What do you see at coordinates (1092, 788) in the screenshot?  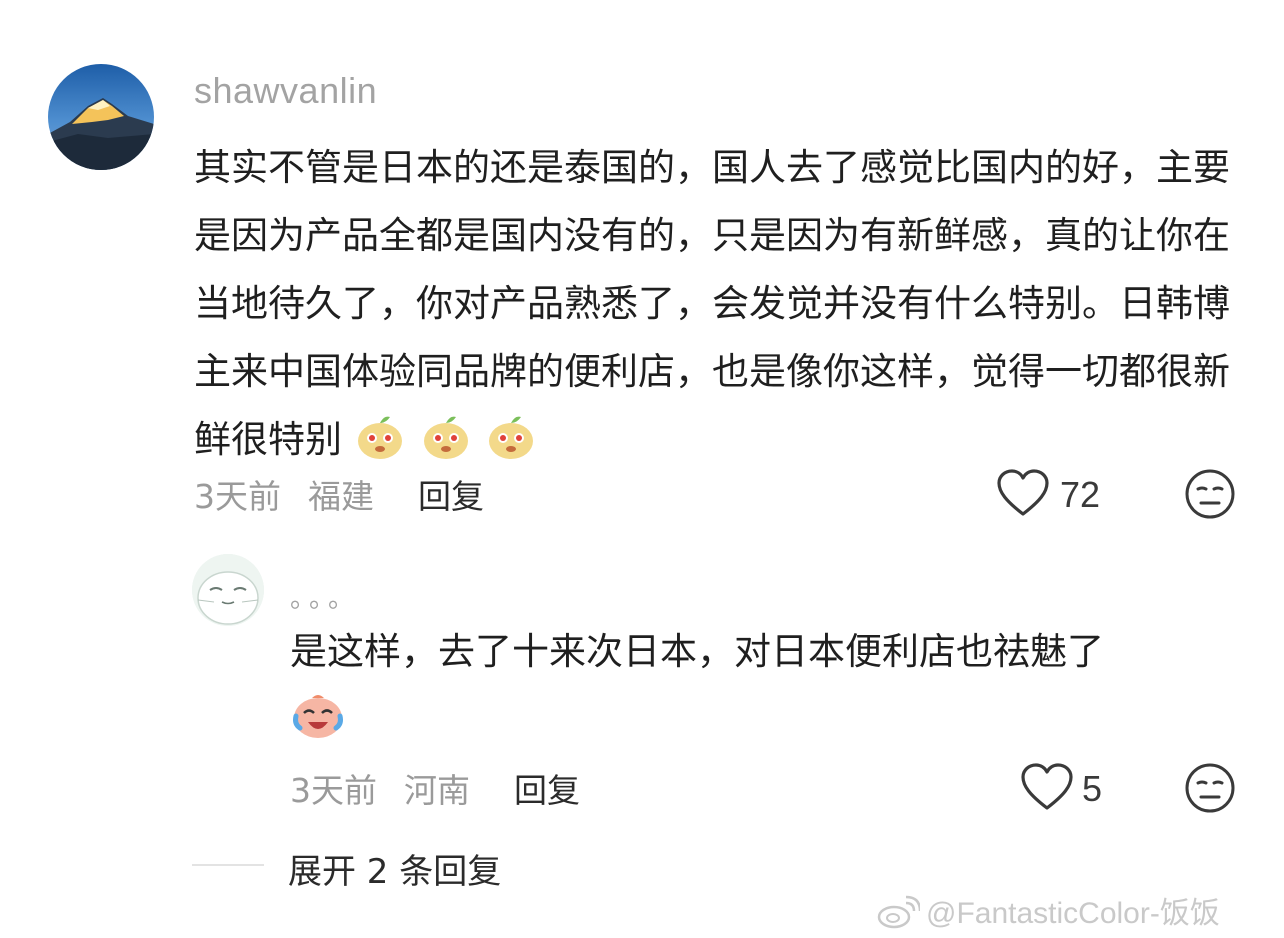 I see `reply-like-count: 5` at bounding box center [1092, 788].